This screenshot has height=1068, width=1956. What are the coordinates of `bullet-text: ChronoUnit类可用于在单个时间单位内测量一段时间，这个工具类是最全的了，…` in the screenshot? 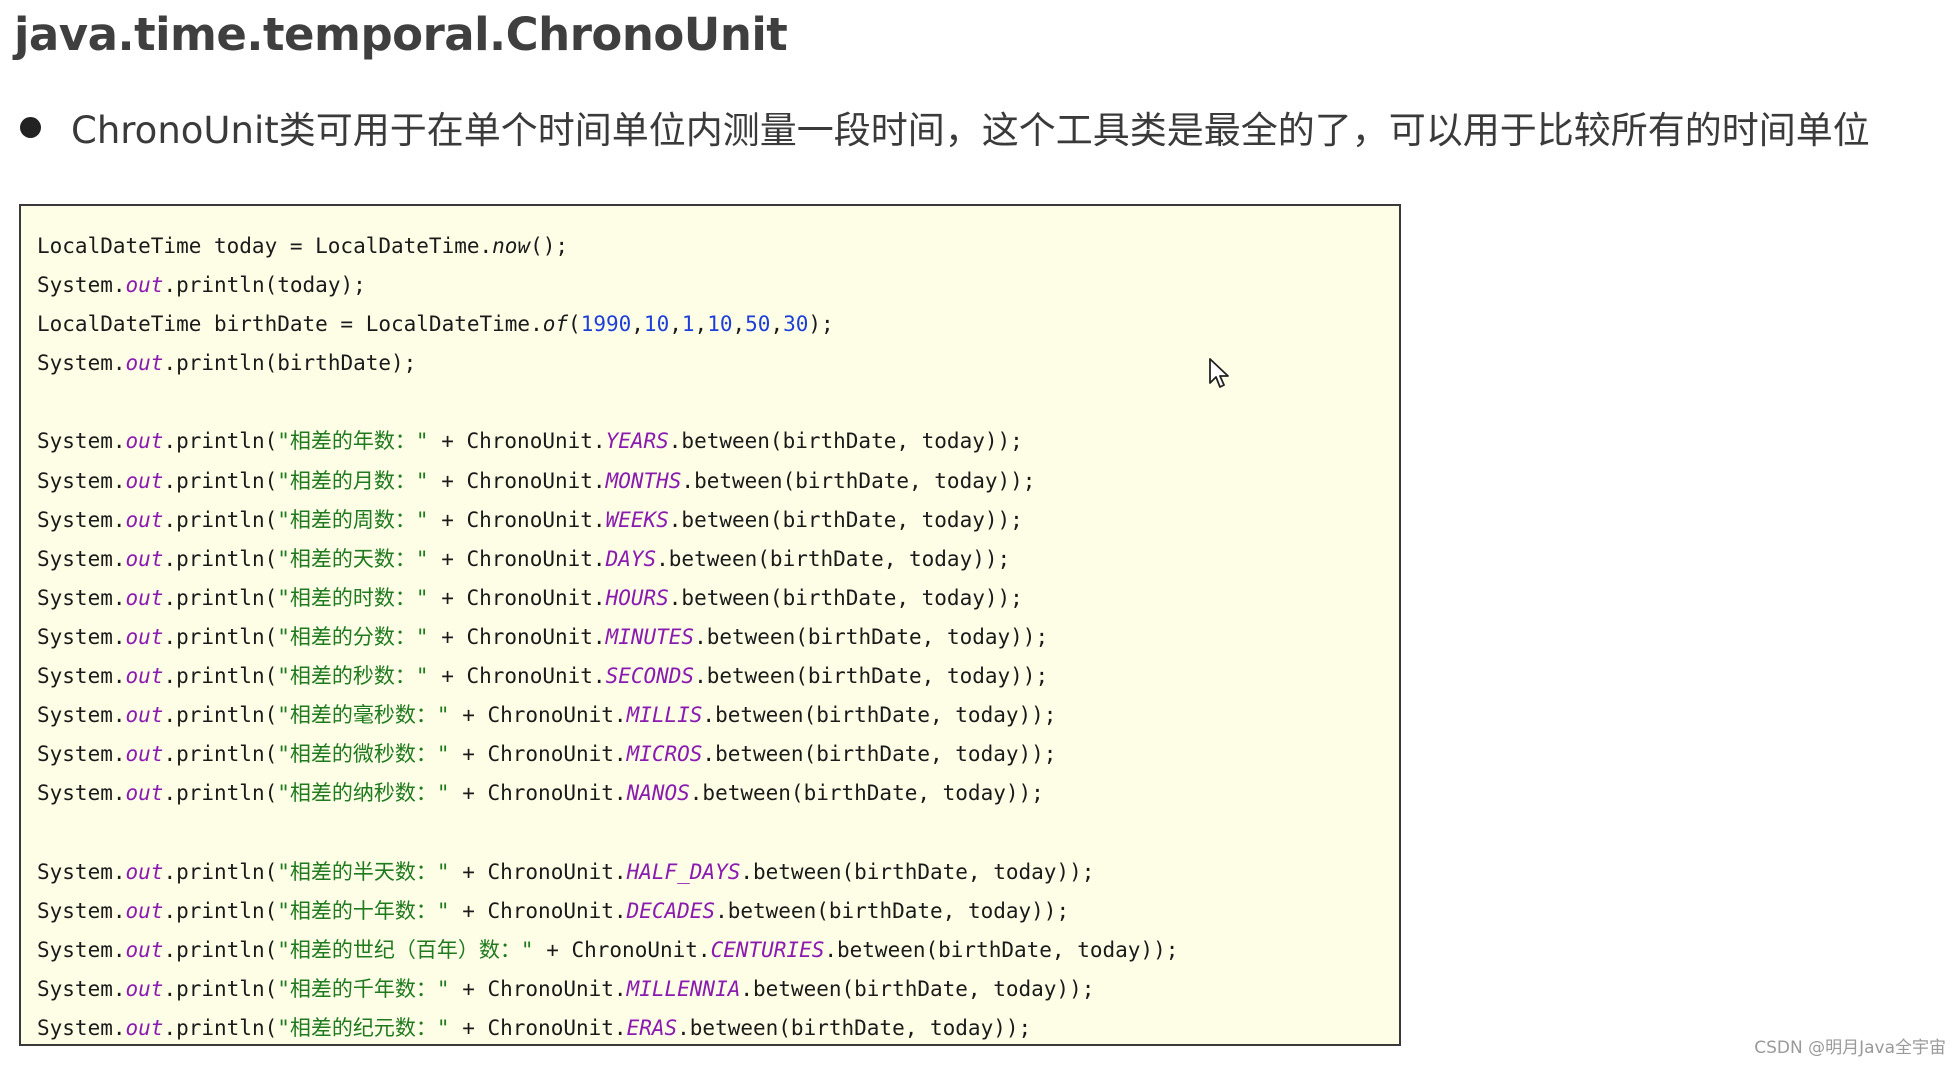 It's located at (970, 130).